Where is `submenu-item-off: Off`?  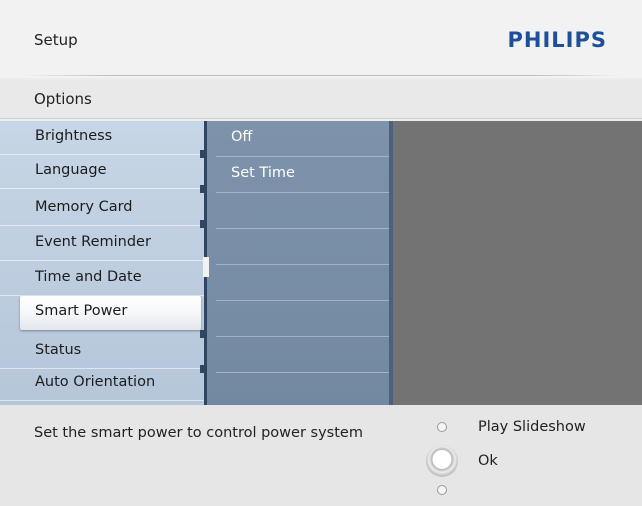 submenu-item-off: Off is located at coordinates (298, 139).